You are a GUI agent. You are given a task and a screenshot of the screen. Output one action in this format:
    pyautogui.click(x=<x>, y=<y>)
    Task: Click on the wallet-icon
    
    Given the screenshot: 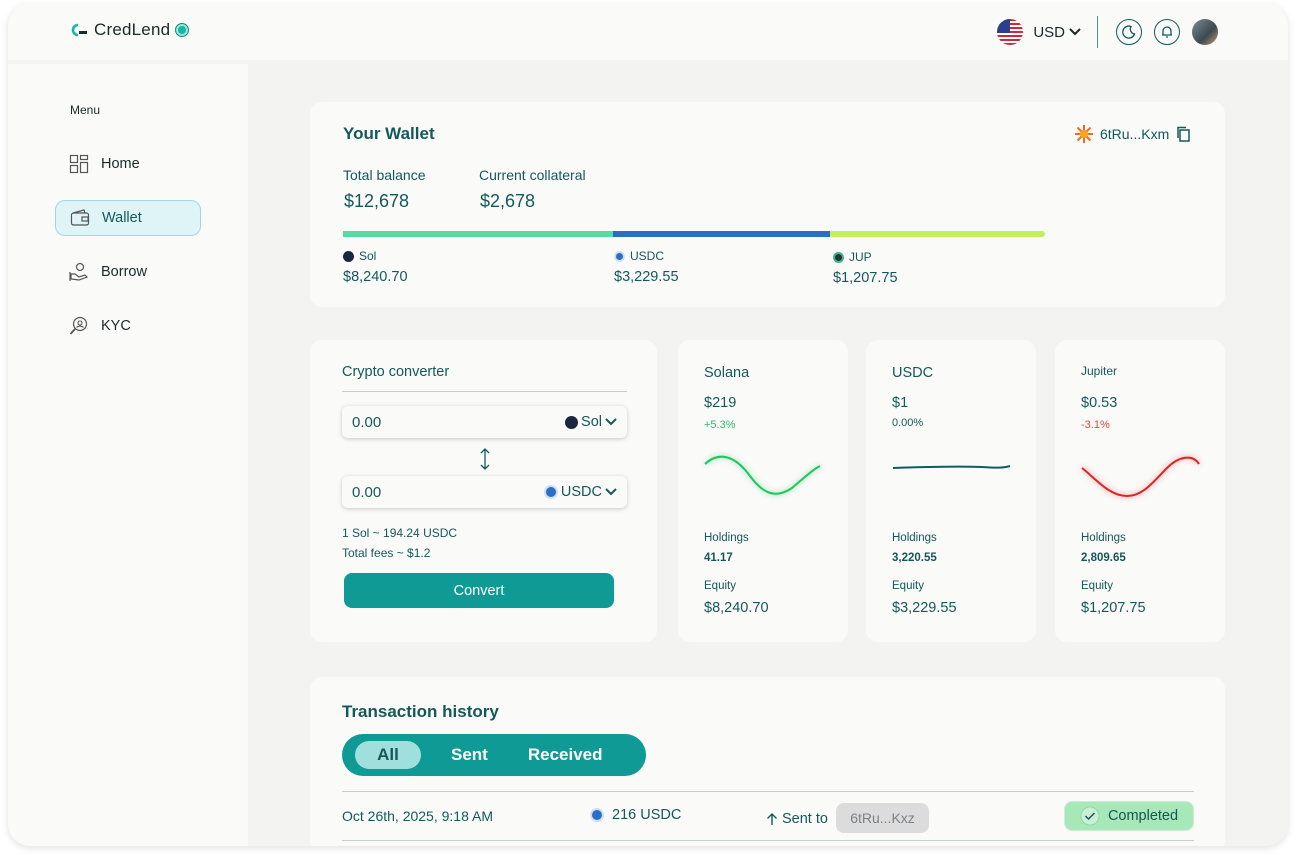 What is the action you would take?
    pyautogui.click(x=80, y=218)
    